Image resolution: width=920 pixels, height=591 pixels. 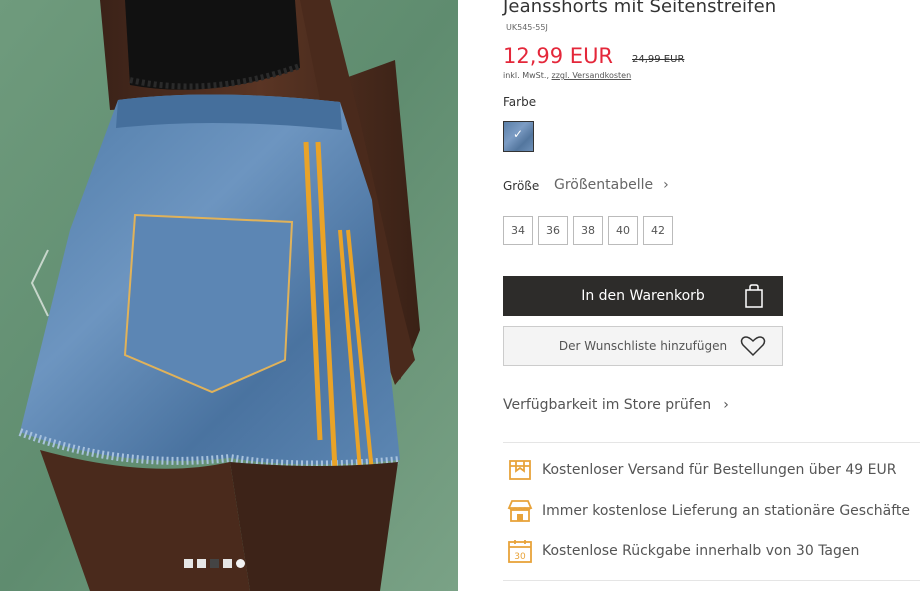 I want to click on color-label: Farbe, so click(x=520, y=102).